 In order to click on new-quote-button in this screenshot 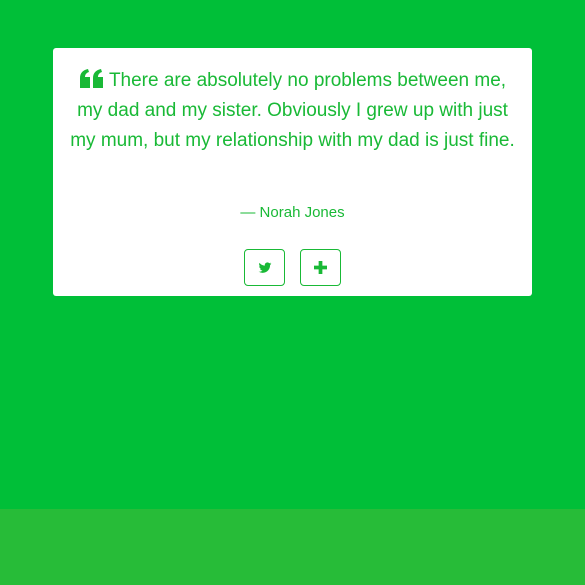, I will do `click(320, 267)`.